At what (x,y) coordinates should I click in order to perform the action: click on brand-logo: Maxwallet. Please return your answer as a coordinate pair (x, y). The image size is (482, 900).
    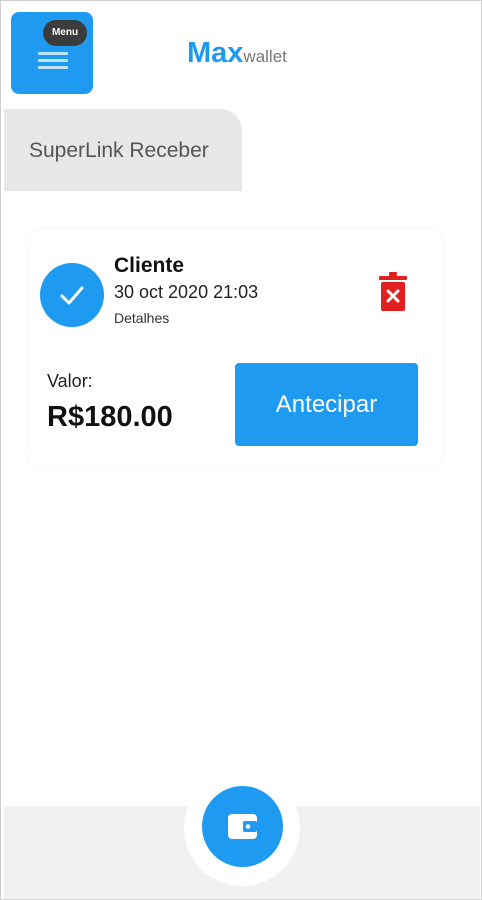
    Looking at the image, I should click on (237, 53).